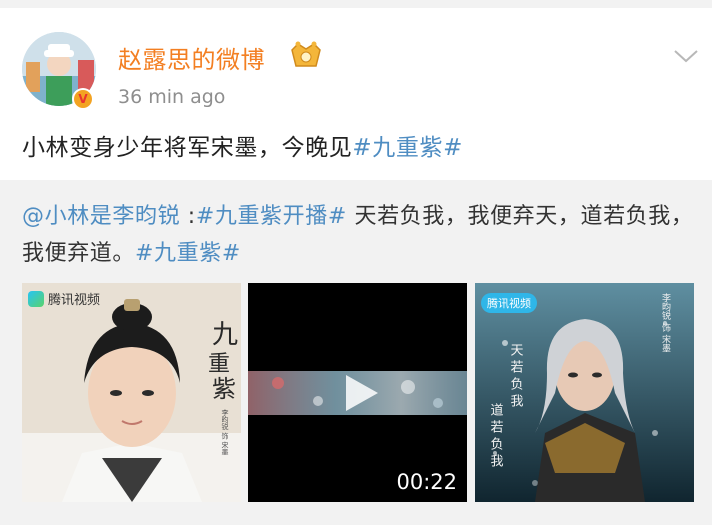 The width and height of the screenshot is (712, 525). I want to click on verified-badge-icon: V, so click(83, 99).